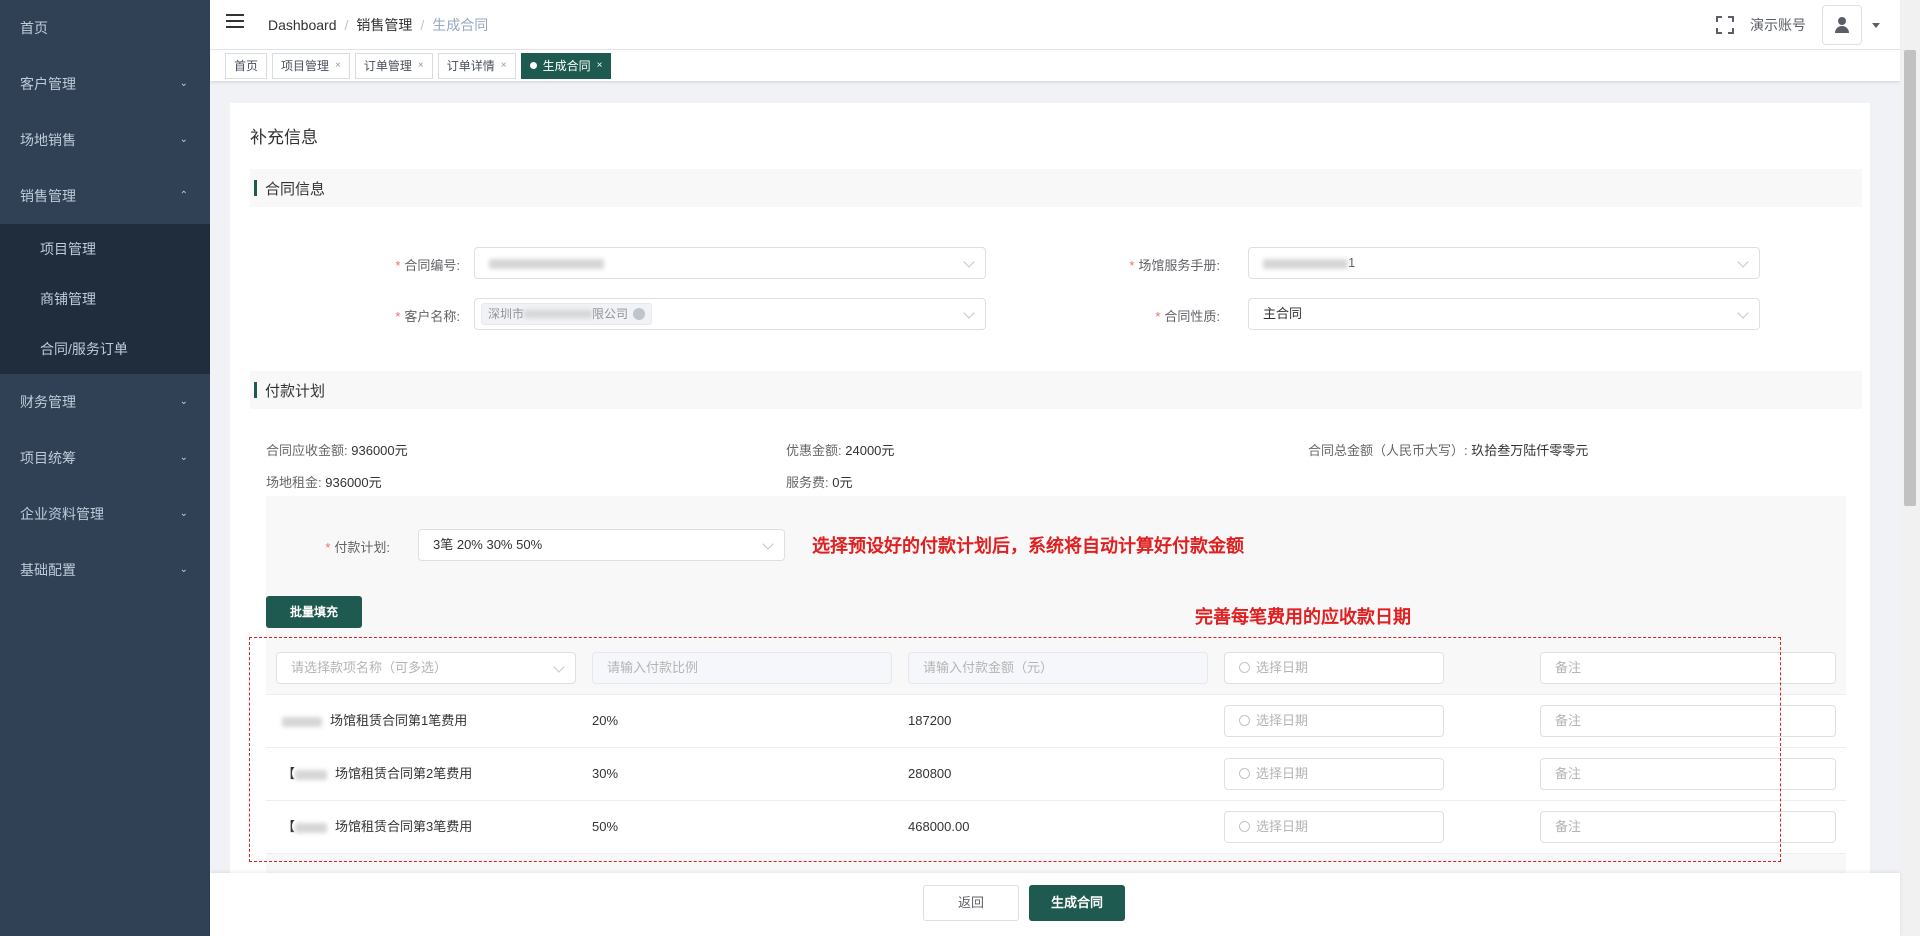  Describe the element at coordinates (314, 612) in the screenshot. I see `batch-fill-button: 批量填充` at that location.